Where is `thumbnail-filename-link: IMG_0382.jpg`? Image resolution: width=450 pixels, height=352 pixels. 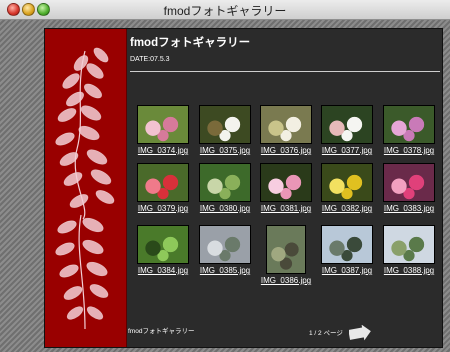 thumbnail-filename-link: IMG_0382.jpg is located at coordinates (347, 208).